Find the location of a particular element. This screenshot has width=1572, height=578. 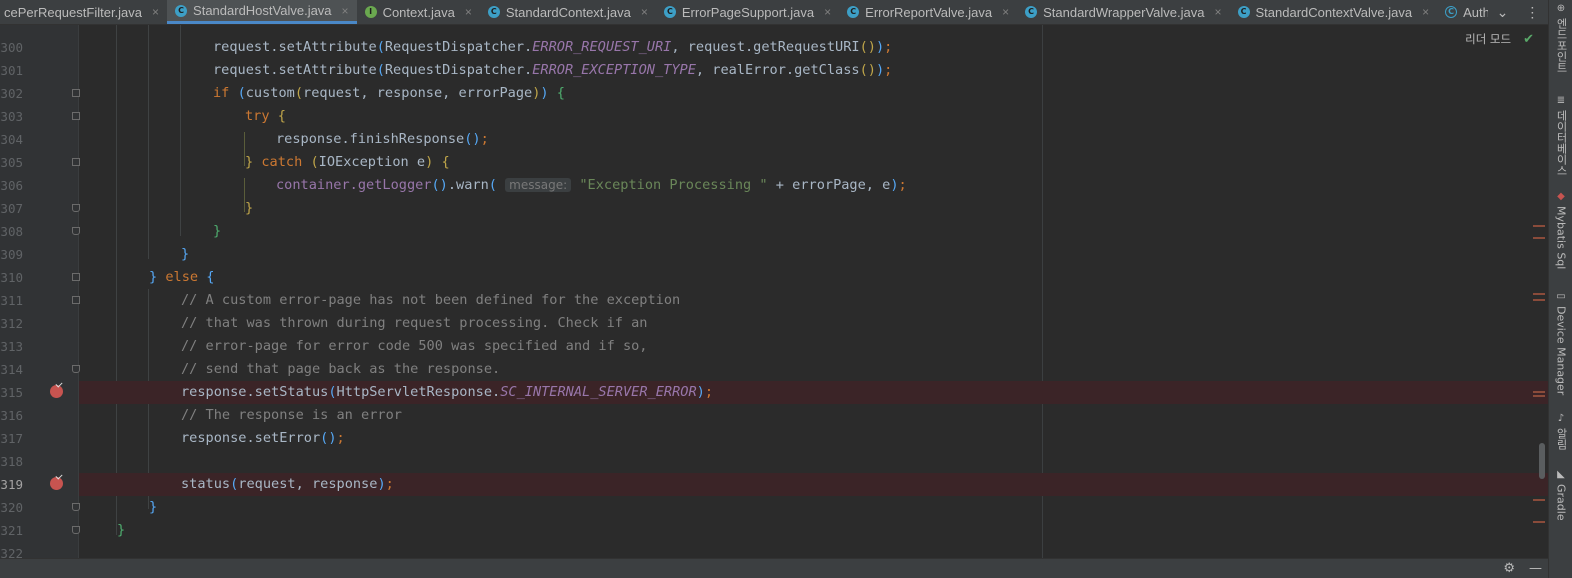

parameter-hint: message: is located at coordinates (538, 185).